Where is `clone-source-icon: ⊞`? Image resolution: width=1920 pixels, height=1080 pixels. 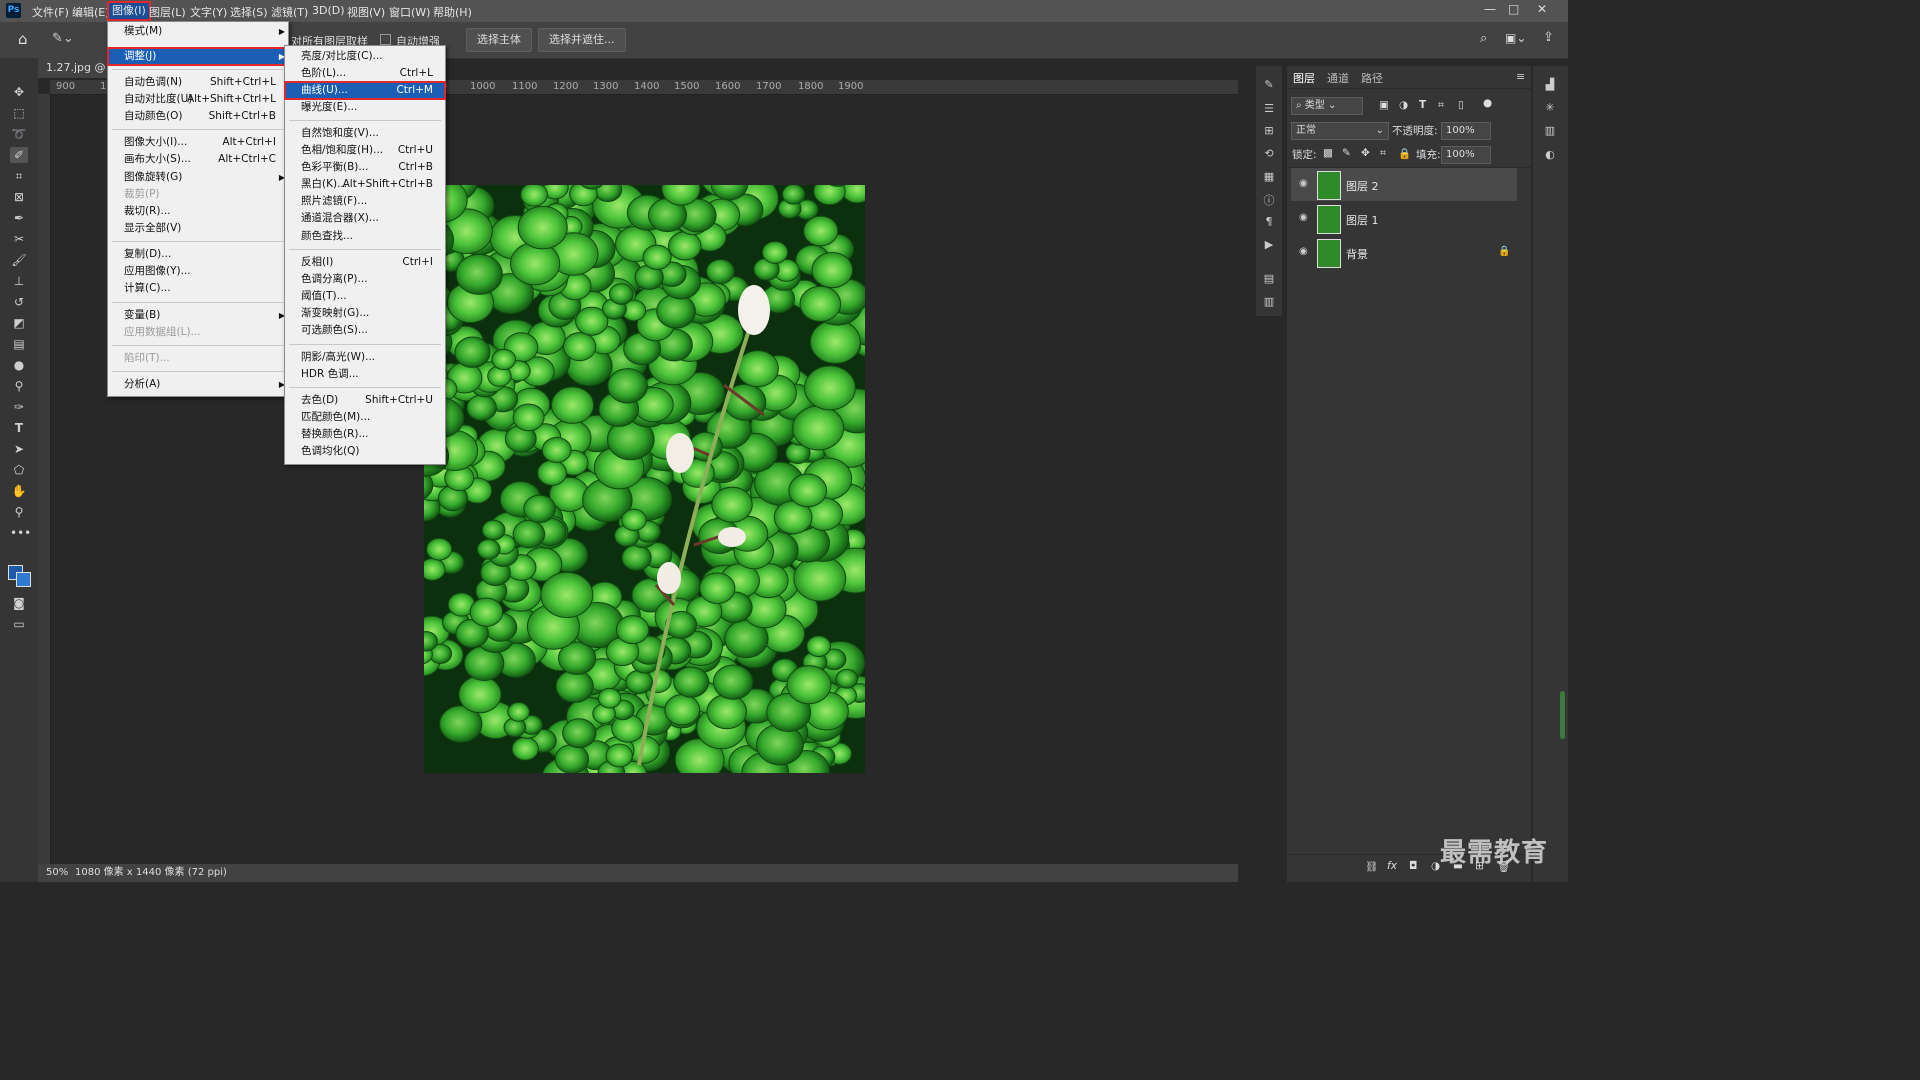
clone-source-icon: ⊞ is located at coordinates (1269, 131).